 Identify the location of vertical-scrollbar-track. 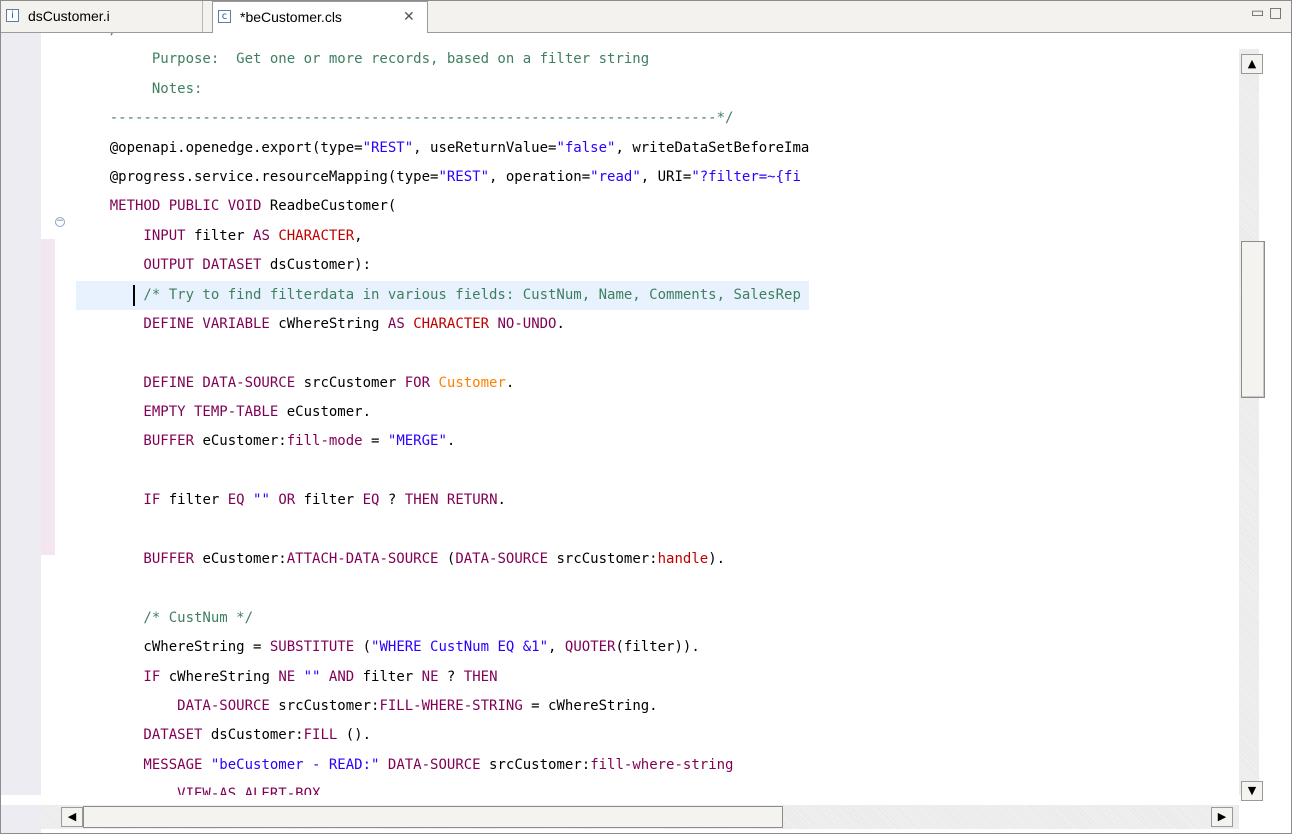
(1249, 422).